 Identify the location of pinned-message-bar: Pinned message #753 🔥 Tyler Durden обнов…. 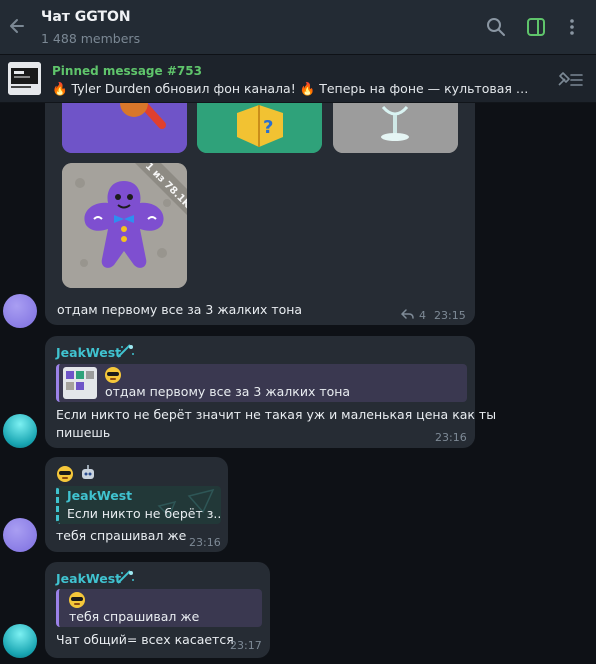
(298, 79).